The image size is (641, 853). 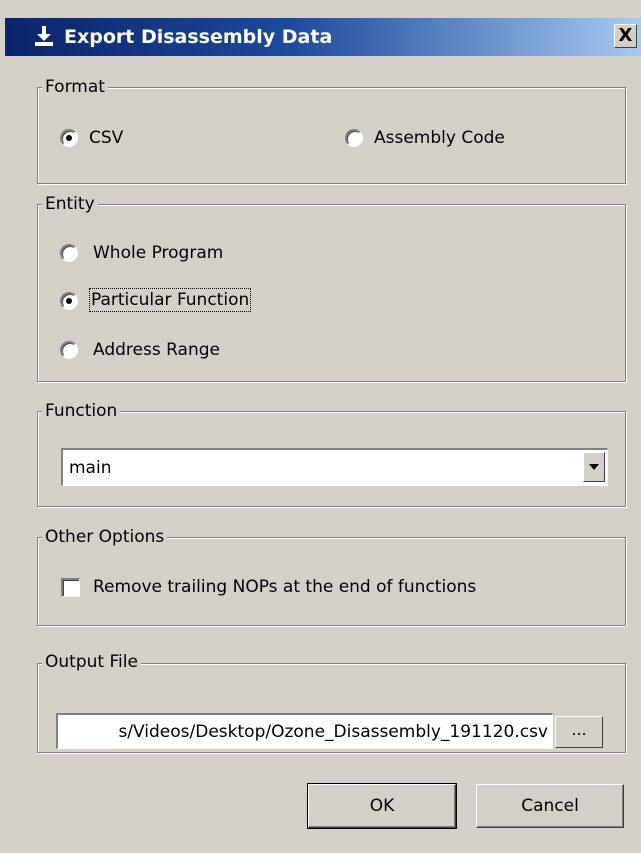 What do you see at coordinates (439, 138) in the screenshot?
I see `assembly-code-label: Assembly Code` at bounding box center [439, 138].